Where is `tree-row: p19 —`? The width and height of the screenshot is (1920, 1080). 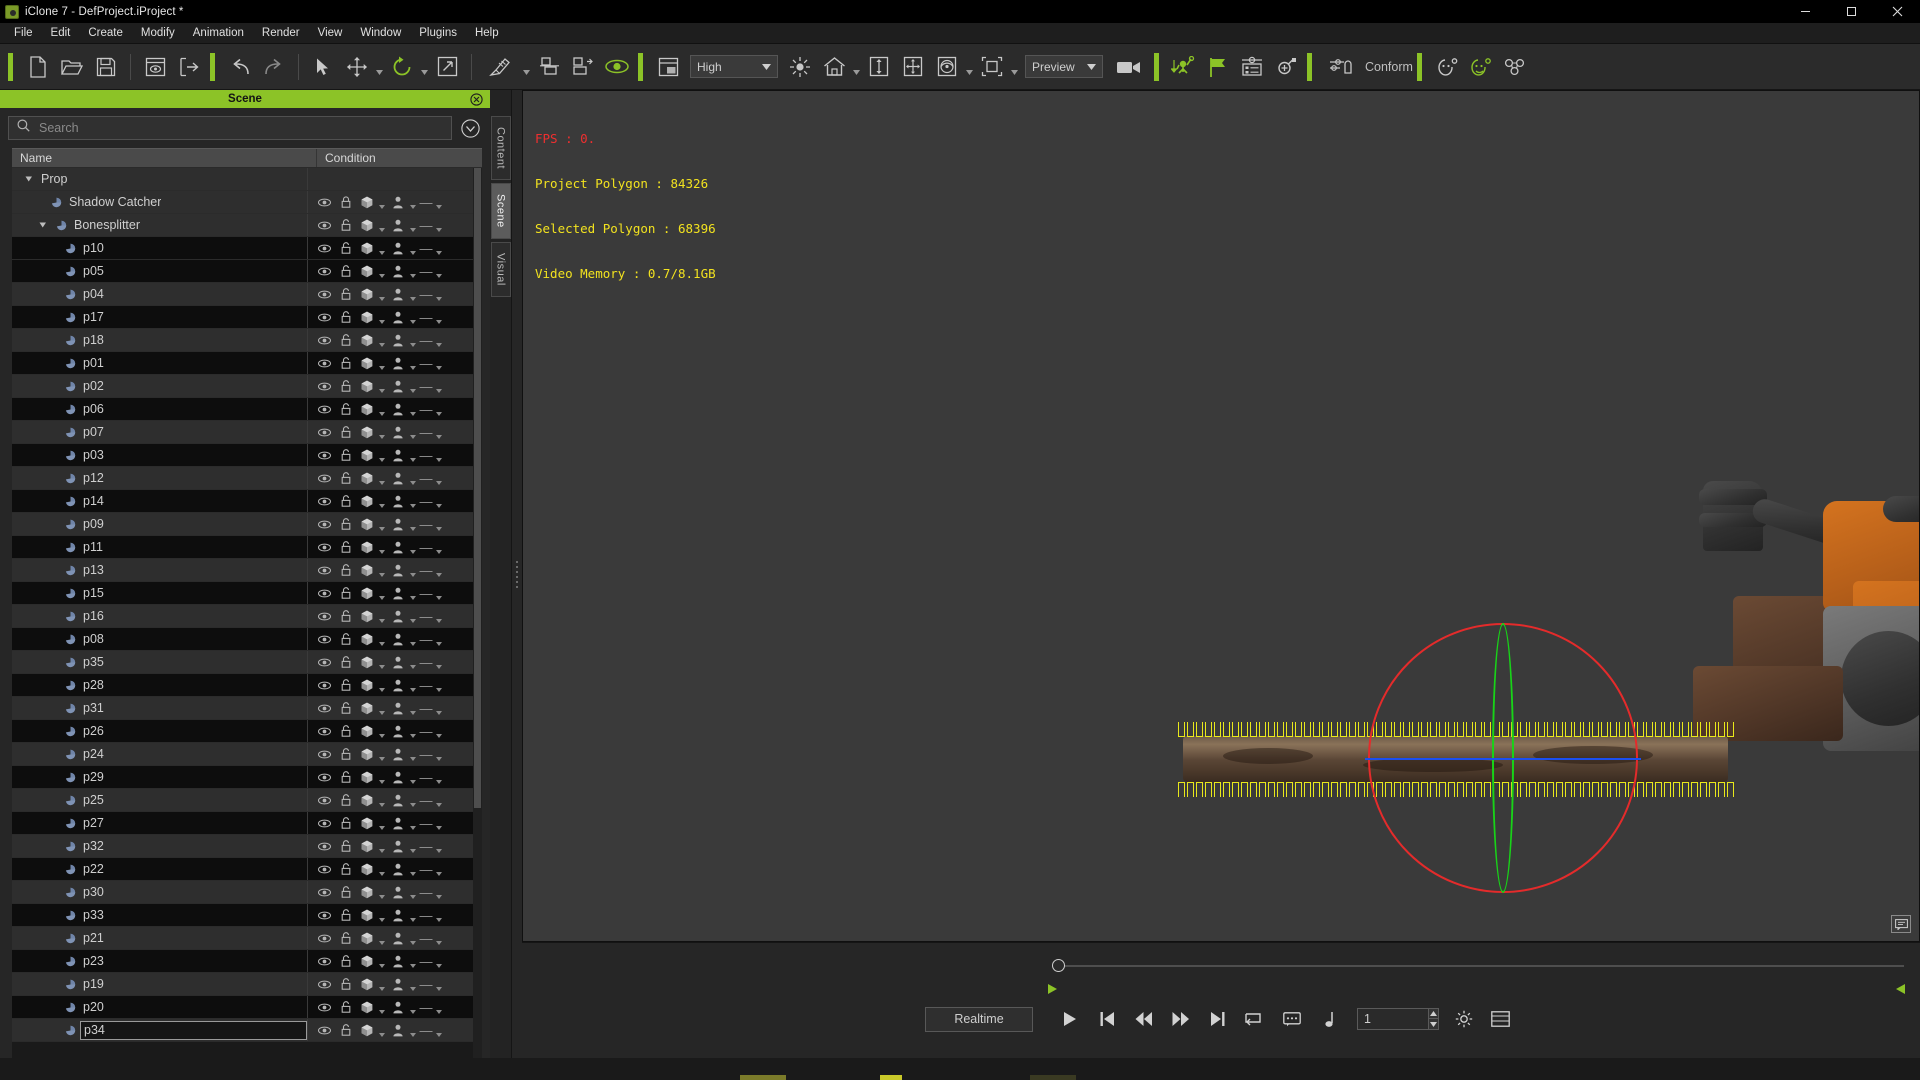
tree-row: p19 — is located at coordinates (242, 984).